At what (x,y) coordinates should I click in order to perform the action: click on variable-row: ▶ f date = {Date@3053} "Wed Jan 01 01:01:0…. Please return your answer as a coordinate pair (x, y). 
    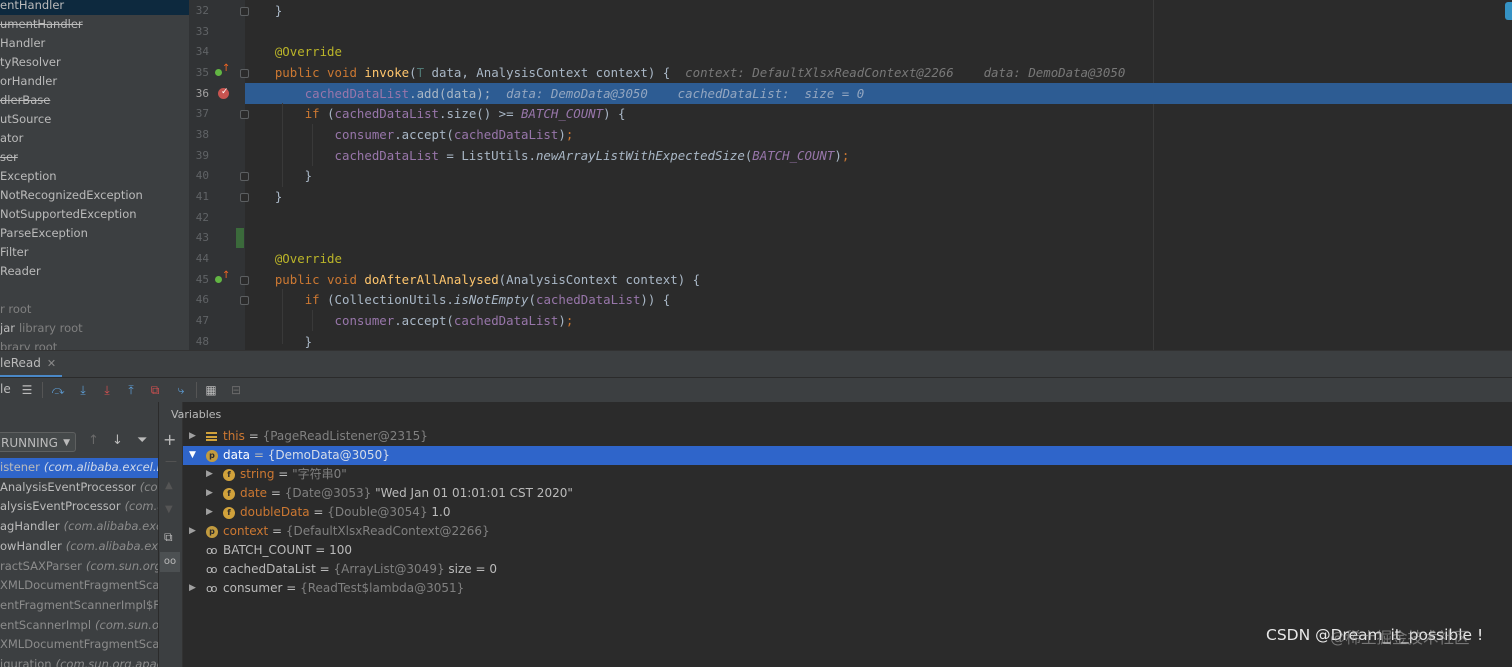
    Looking at the image, I should click on (847, 493).